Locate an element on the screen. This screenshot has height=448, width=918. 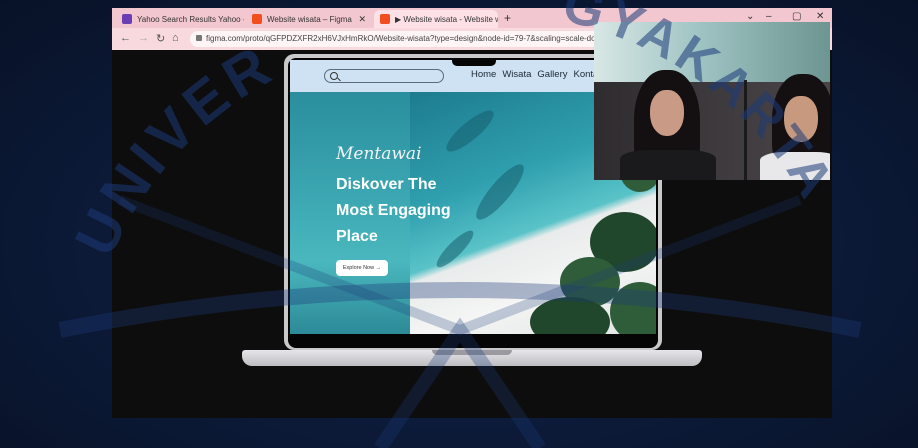
video-divider is located at coordinates (745, 130).